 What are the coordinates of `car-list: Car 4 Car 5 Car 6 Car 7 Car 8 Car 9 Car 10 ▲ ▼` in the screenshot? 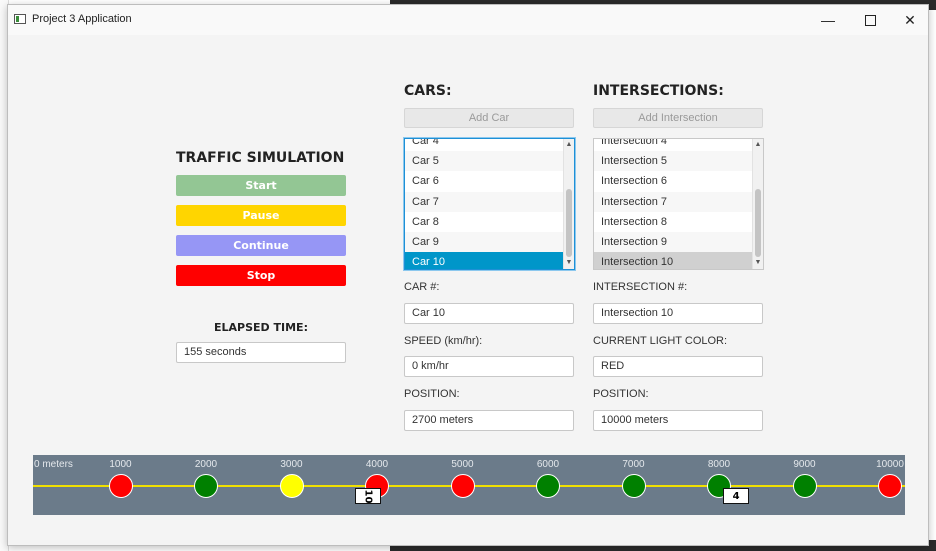 It's located at (489, 204).